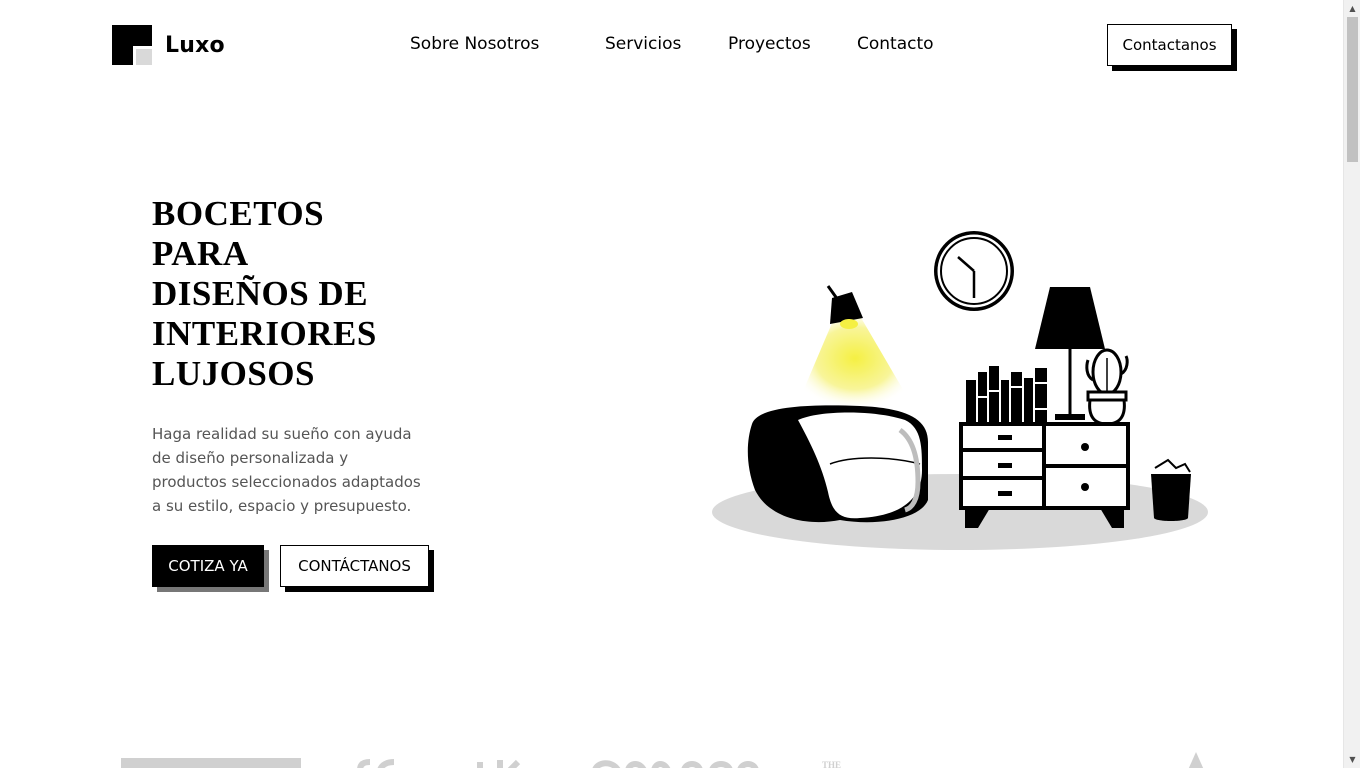 This screenshot has width=1360, height=768. Describe the element at coordinates (643, 44) in the screenshot. I see `nav-item-servicios: Servicios` at that location.